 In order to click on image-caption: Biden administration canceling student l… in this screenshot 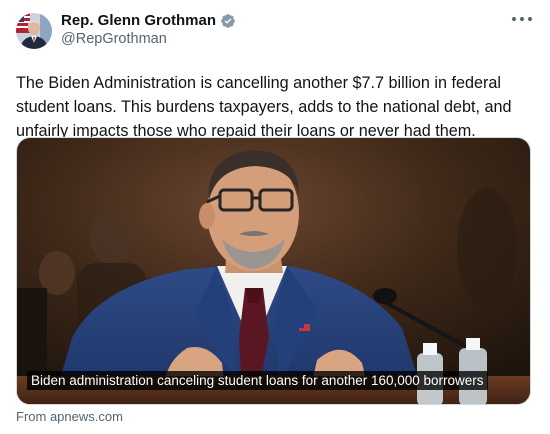, I will do `click(257, 380)`.